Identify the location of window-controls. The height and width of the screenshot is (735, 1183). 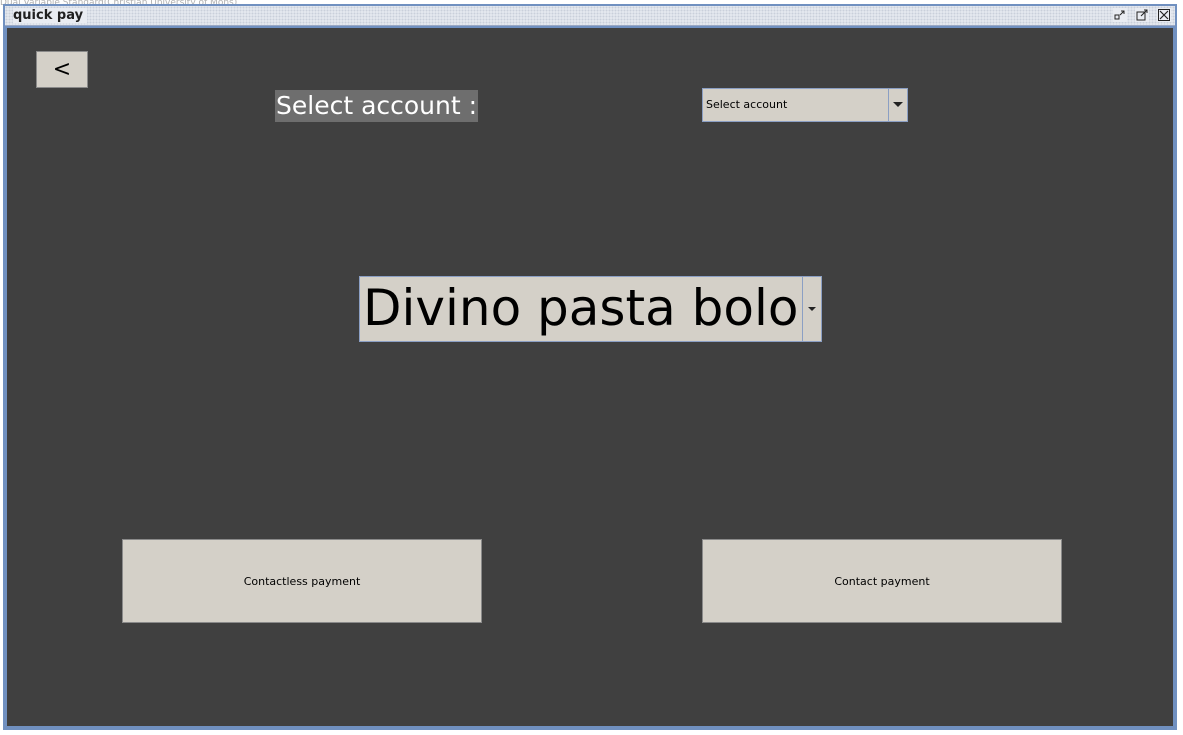
(1142, 15).